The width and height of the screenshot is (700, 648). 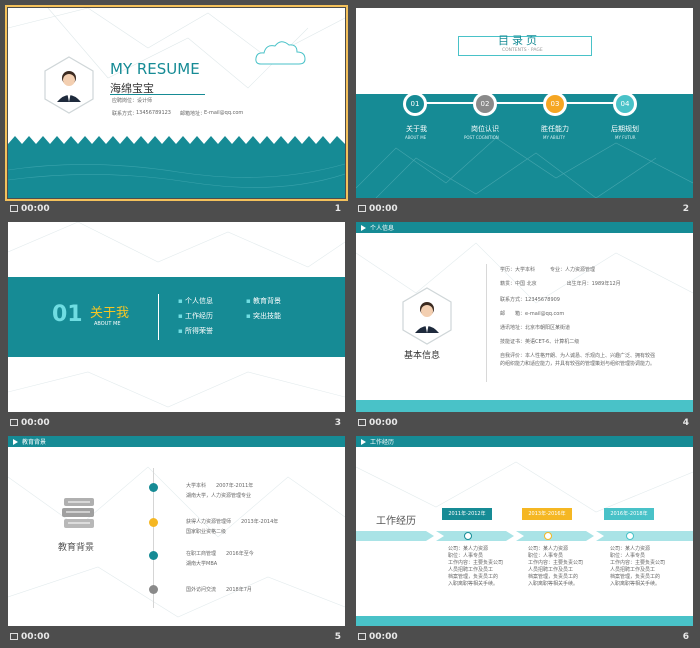 I want to click on resume-title: MY RESUME, so click(x=155, y=69).